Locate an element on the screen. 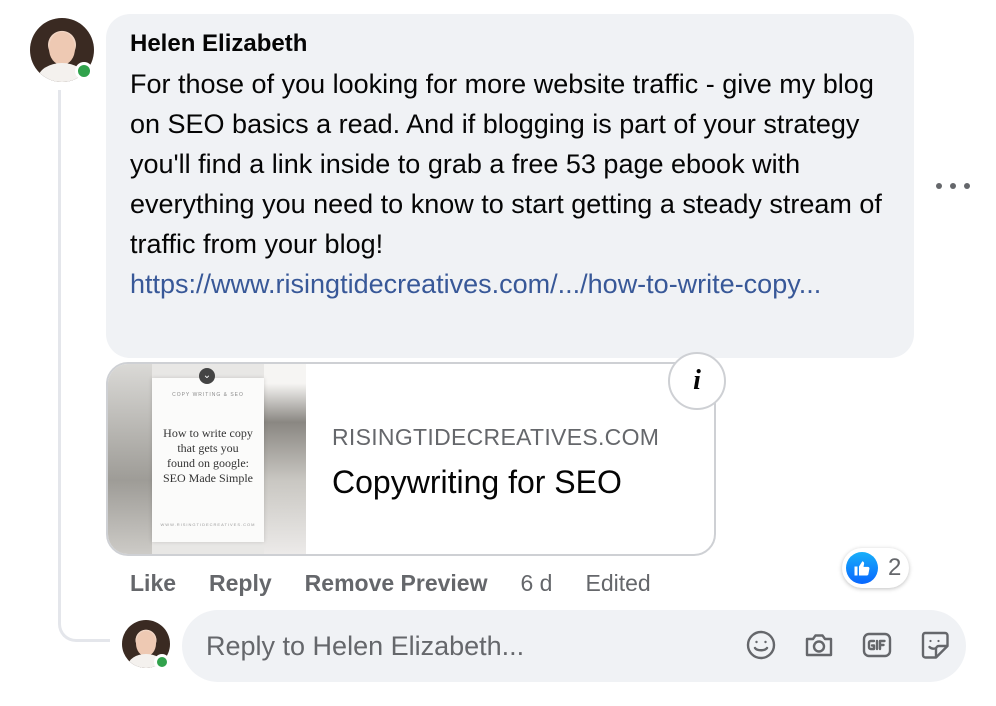 The height and width of the screenshot is (706, 996). composer-tools is located at coordinates (848, 645).